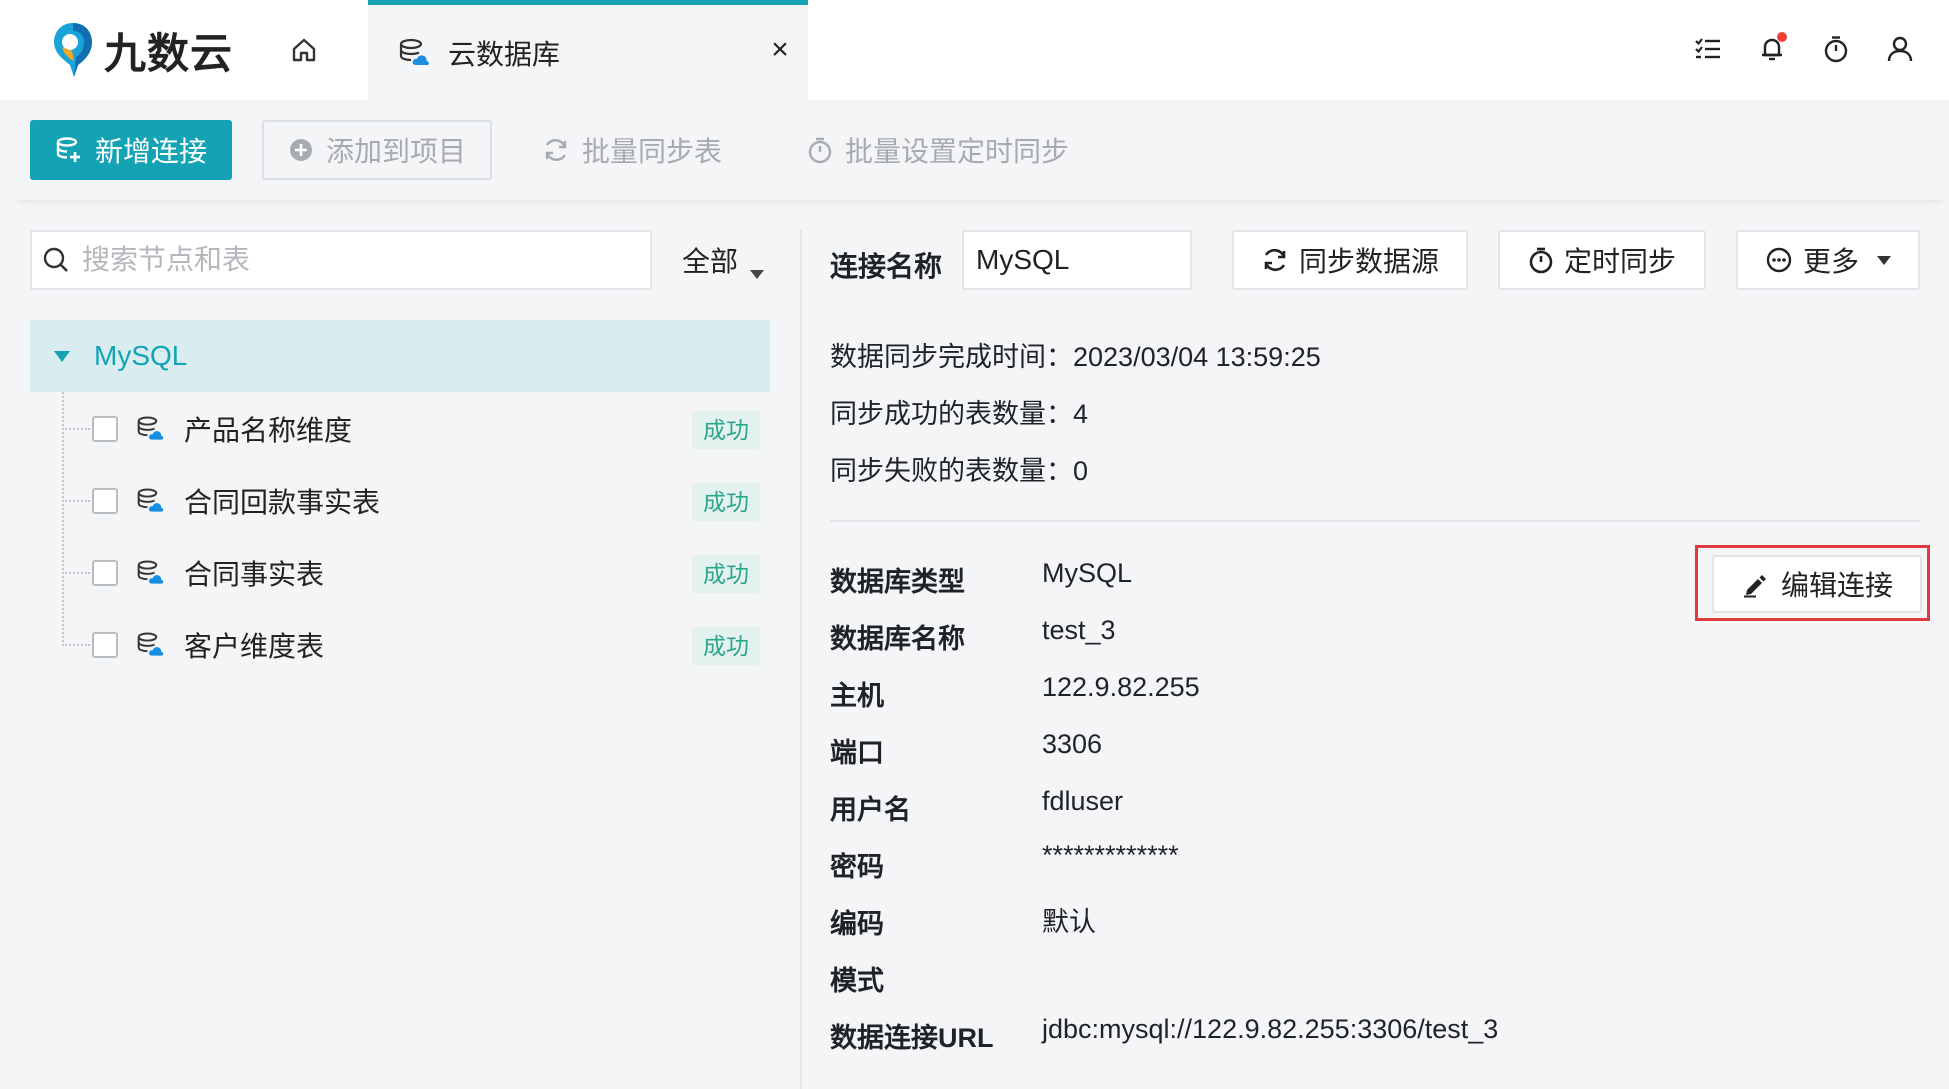  I want to click on prop-label-host: 主机, so click(857, 696).